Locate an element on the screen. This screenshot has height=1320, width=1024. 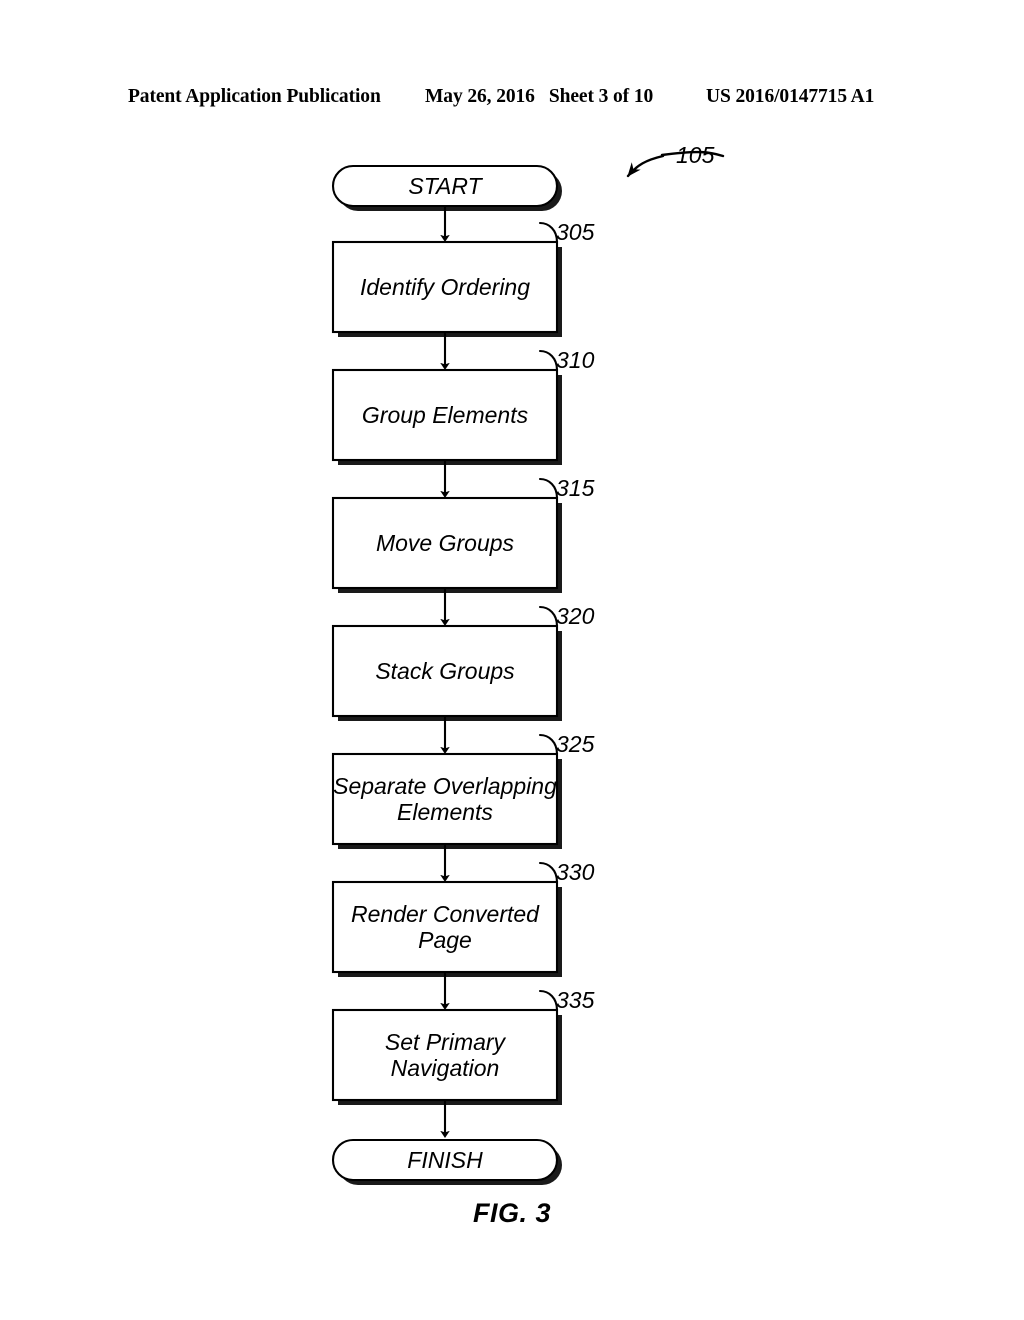
process-box-310-shape is located at coordinates (445, 415).